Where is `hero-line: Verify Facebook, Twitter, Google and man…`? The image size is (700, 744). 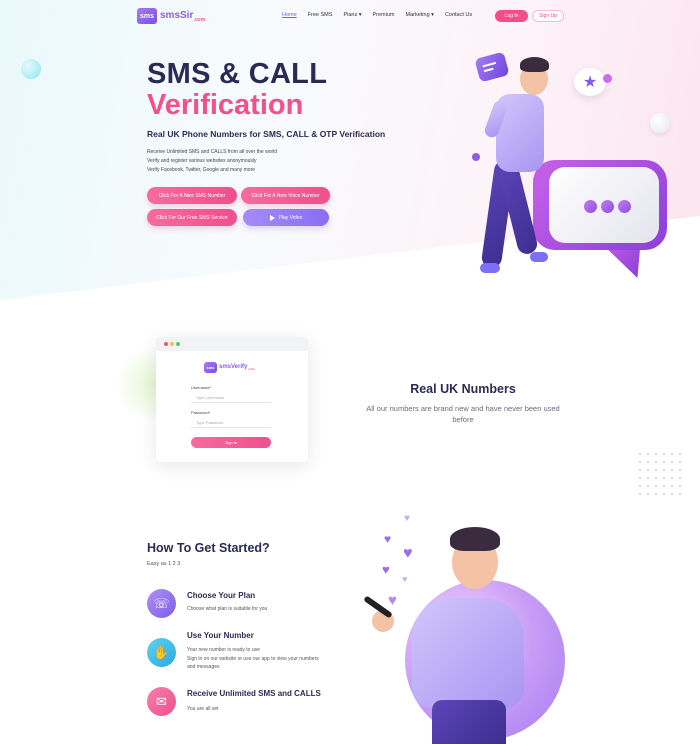
hero-line: Verify Facebook, Twitter, Google and man… is located at coordinates (201, 170).